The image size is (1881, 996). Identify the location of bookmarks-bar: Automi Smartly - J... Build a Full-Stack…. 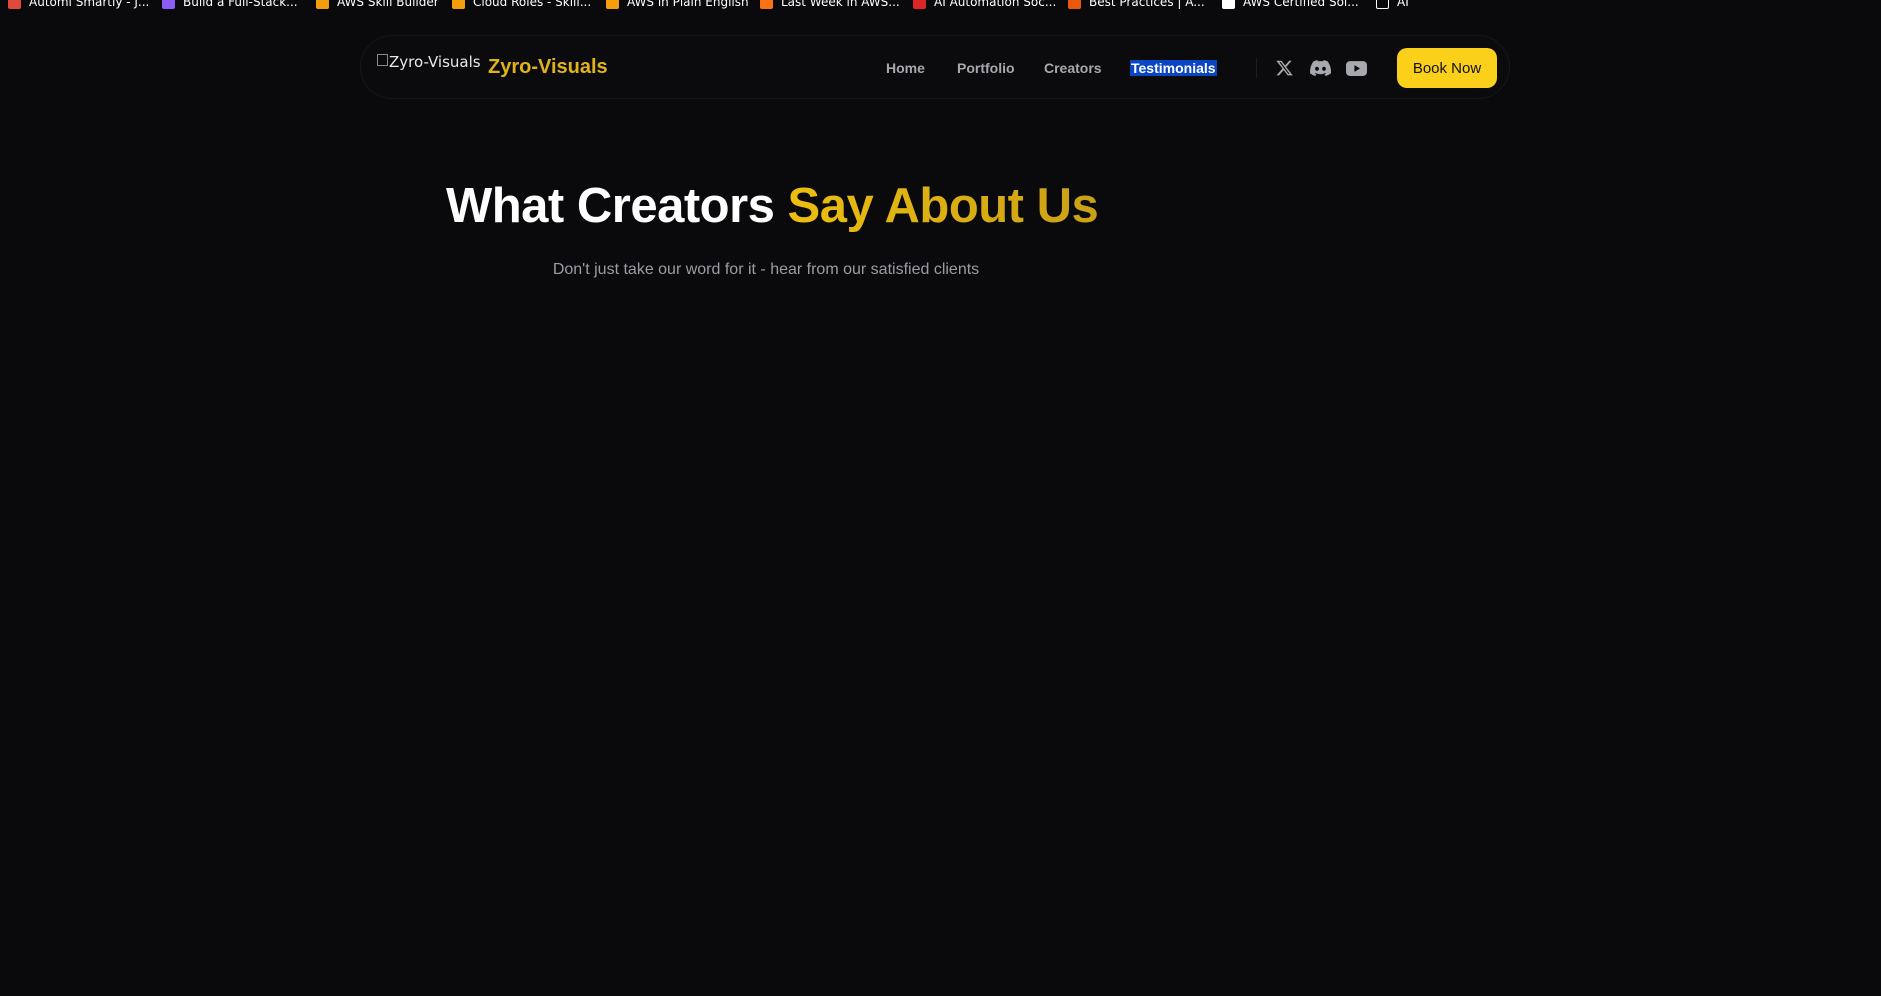
(940, 4).